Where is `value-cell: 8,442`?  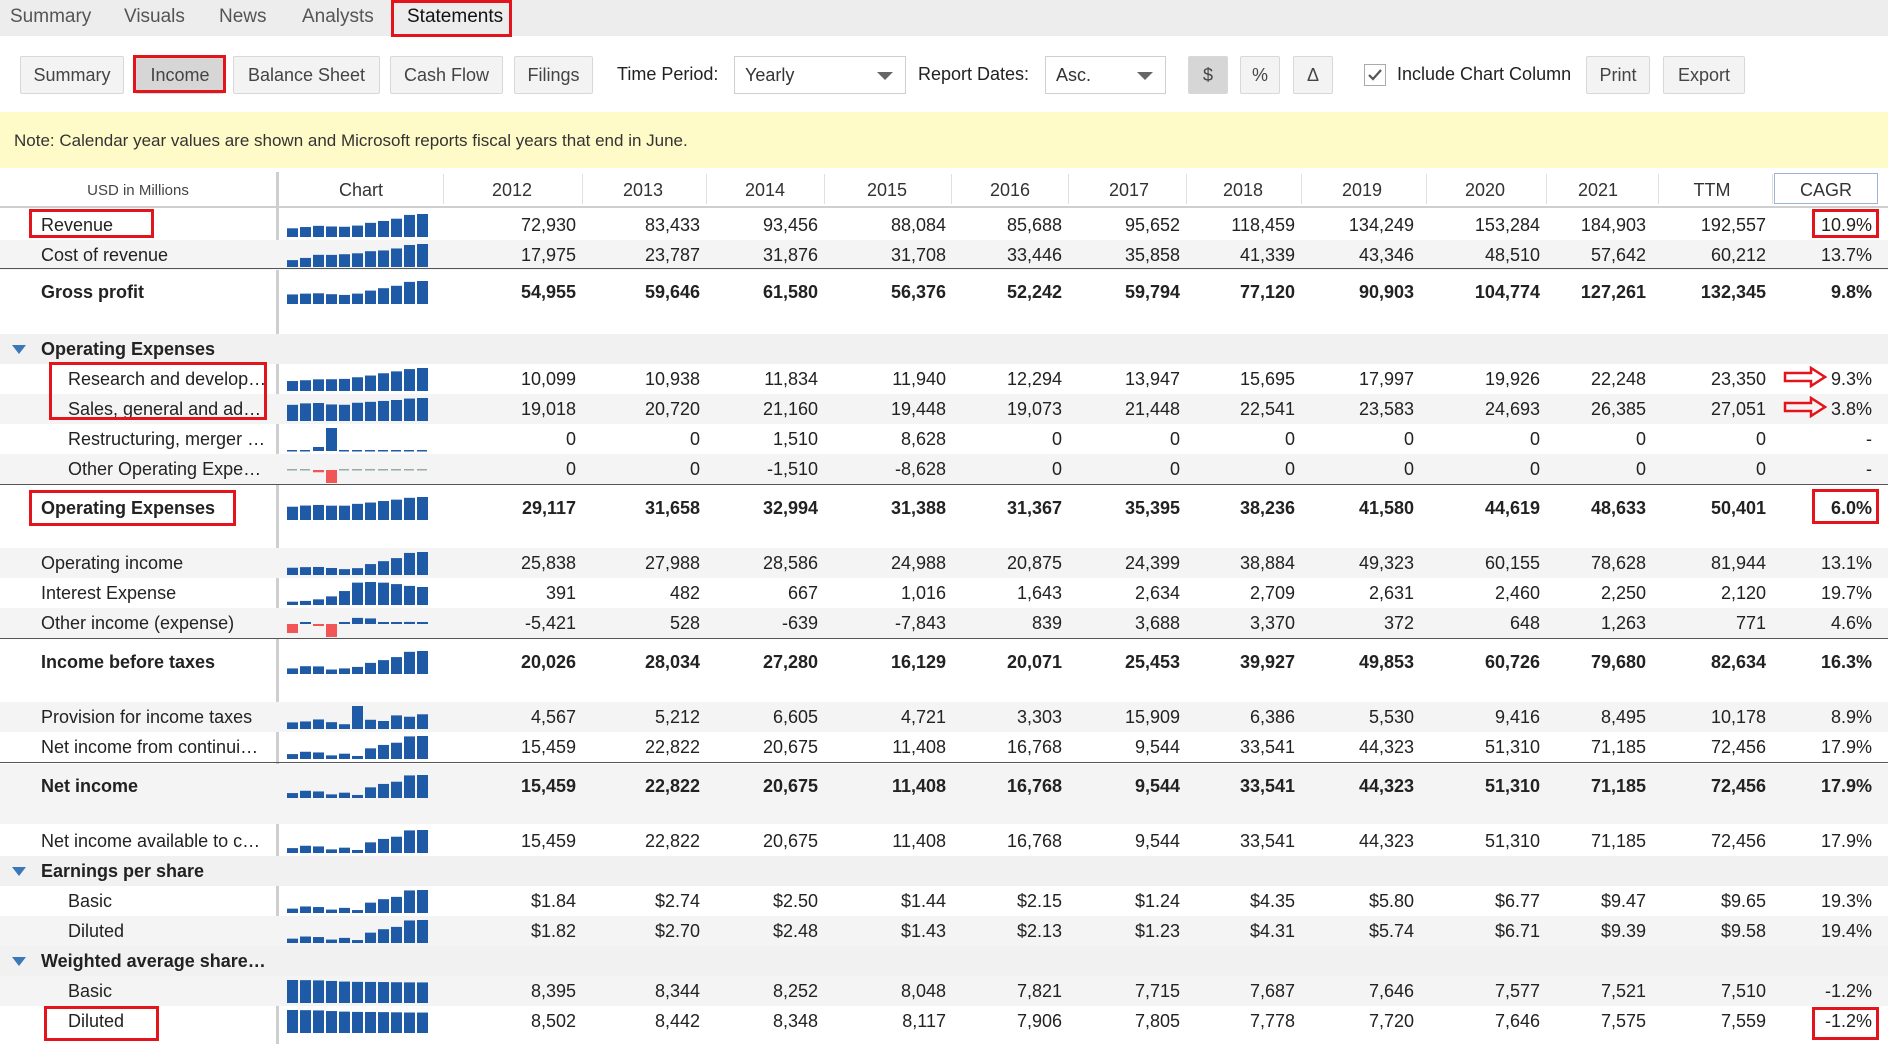 value-cell: 8,442 is located at coordinates (677, 1021).